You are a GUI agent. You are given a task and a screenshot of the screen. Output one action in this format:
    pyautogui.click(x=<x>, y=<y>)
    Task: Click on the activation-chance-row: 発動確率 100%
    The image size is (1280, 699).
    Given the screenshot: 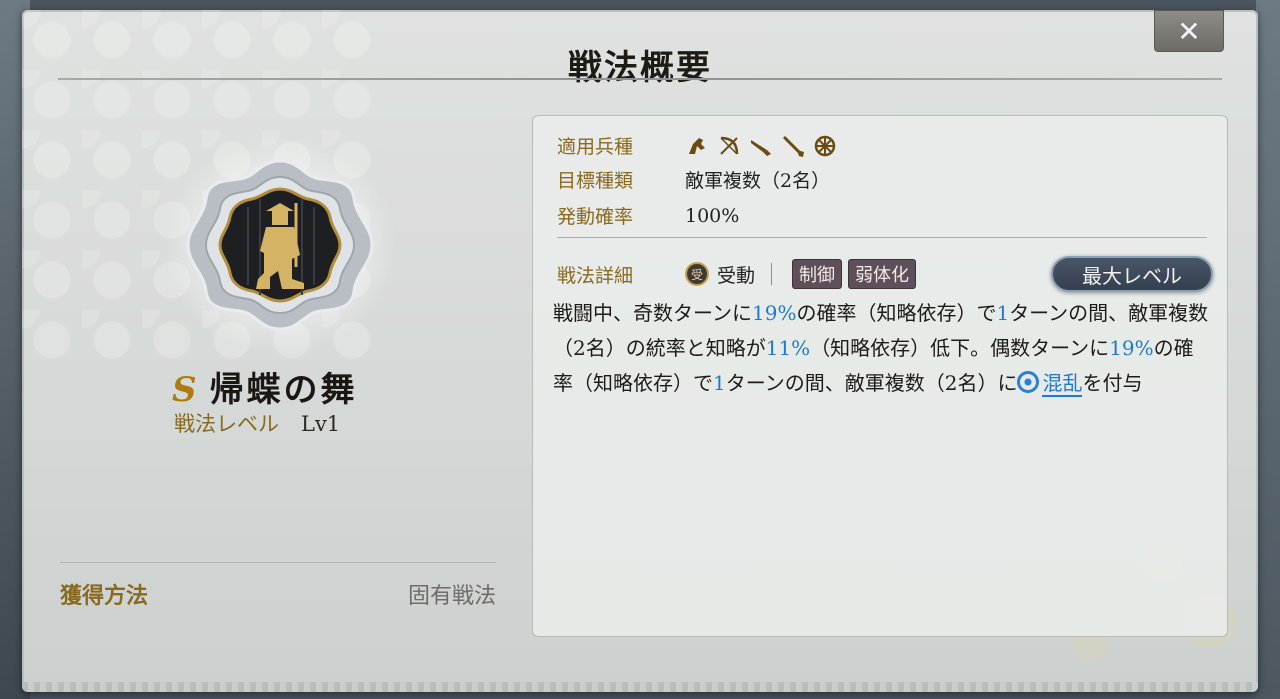 What is the action you would take?
    pyautogui.click(x=648, y=215)
    